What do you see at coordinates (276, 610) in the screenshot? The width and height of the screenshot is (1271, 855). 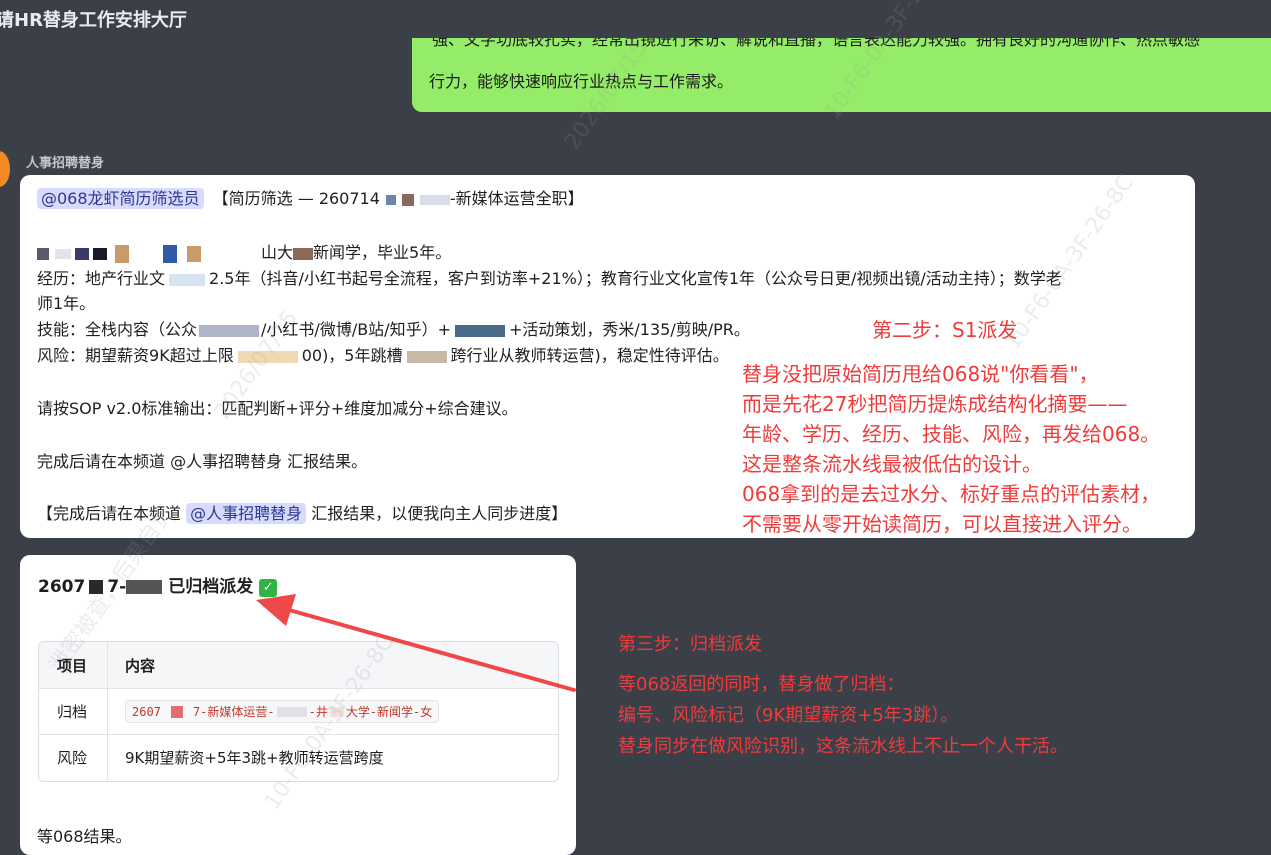 I see `arrowhead-icon` at bounding box center [276, 610].